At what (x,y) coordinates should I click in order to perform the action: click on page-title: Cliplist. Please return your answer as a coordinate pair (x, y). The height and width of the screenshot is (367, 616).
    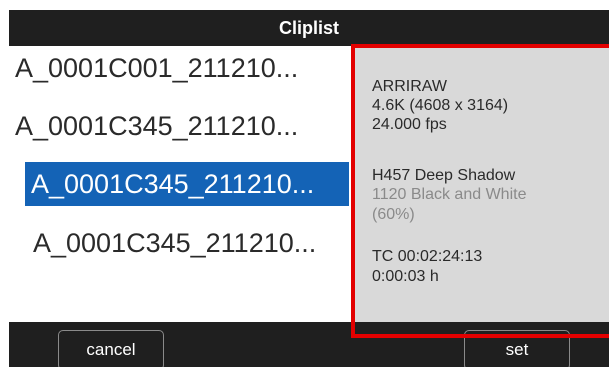
    Looking at the image, I should click on (308, 27).